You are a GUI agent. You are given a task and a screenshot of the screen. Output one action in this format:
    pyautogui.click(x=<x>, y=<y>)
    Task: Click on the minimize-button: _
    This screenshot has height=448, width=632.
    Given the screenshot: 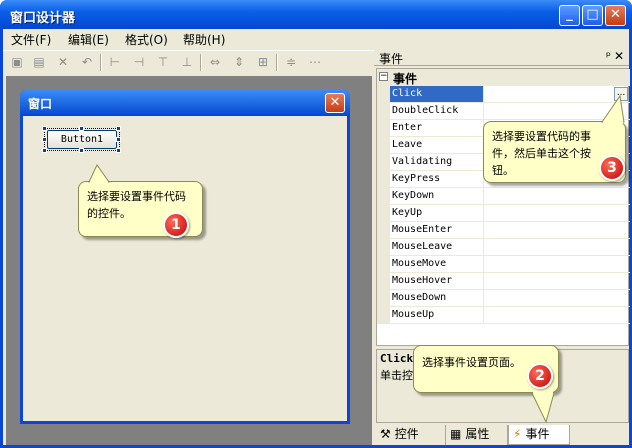 What is the action you would take?
    pyautogui.click(x=569, y=15)
    